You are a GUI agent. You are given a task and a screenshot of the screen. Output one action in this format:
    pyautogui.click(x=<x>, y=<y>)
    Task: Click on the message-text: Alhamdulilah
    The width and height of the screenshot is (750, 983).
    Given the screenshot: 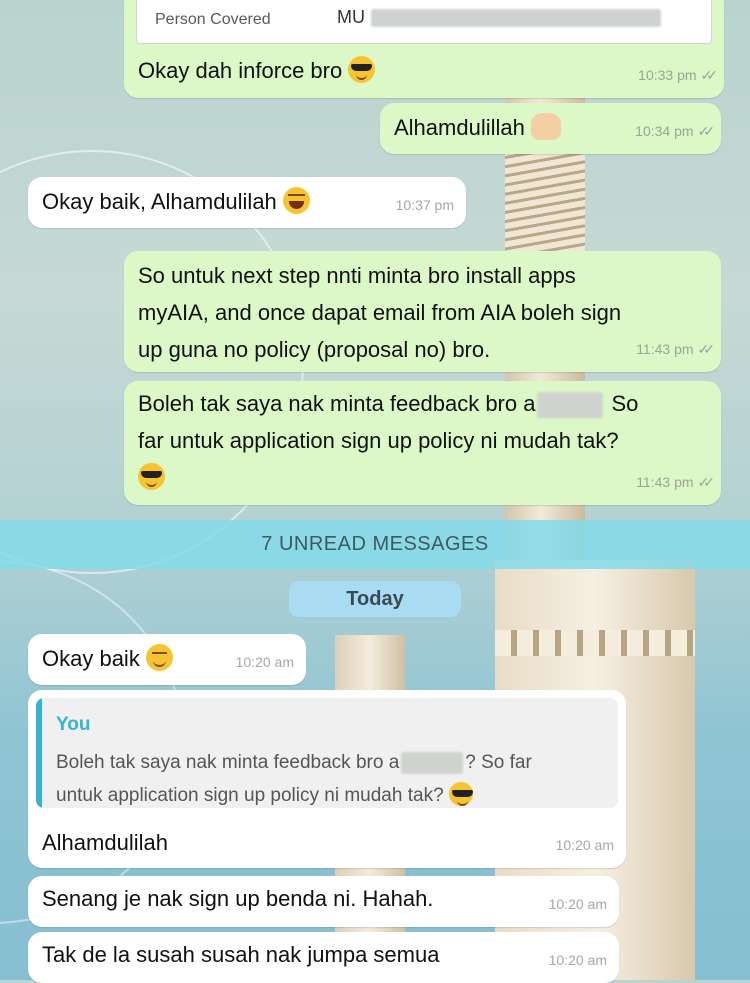 What is the action you would take?
    pyautogui.click(x=105, y=842)
    